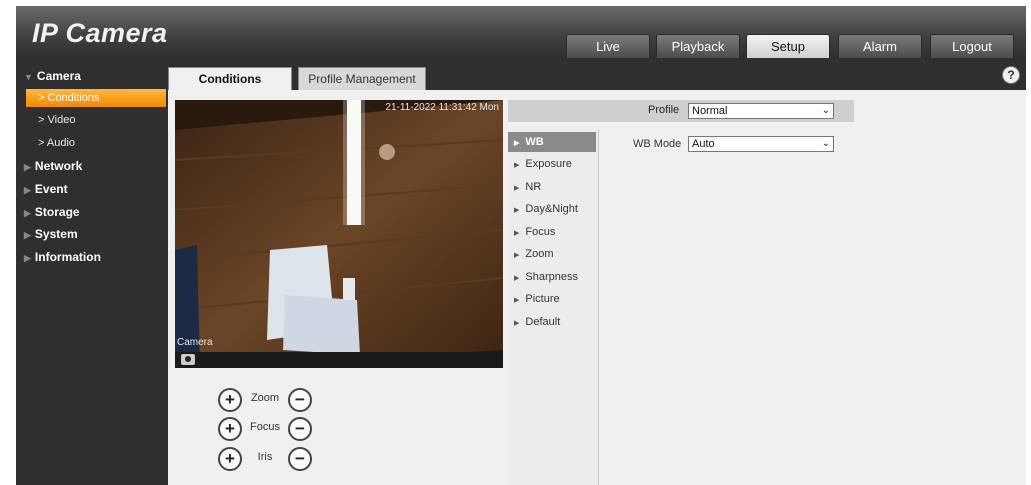 The image size is (1031, 485). What do you see at coordinates (539, 254) in the screenshot?
I see `menu-item-label: Zoom` at bounding box center [539, 254].